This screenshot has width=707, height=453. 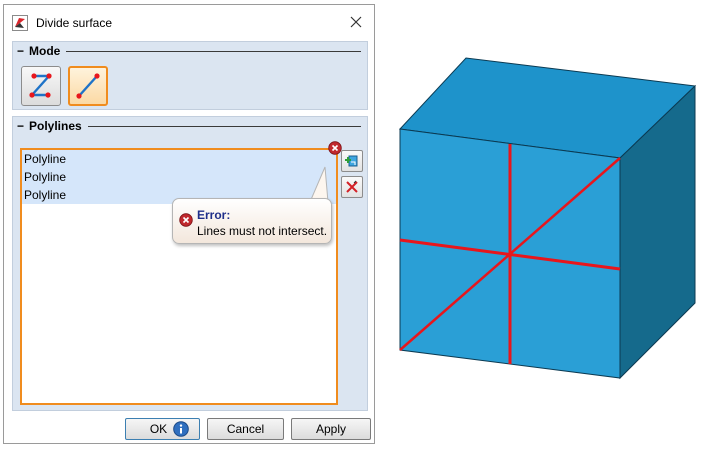 What do you see at coordinates (186, 220) in the screenshot?
I see `error-icon` at bounding box center [186, 220].